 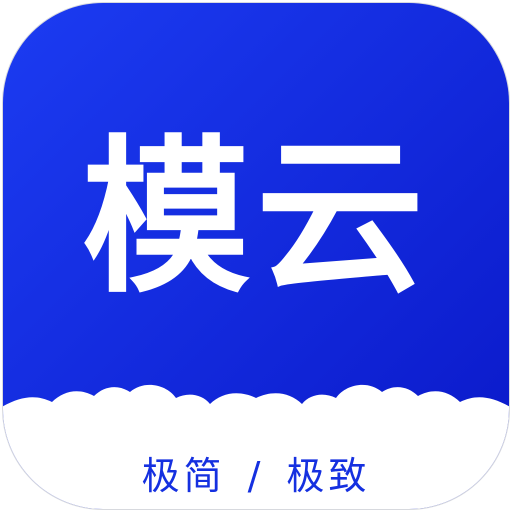 What do you see at coordinates (328, 476) in the screenshot?
I see `tagline-part-2: 极致` at bounding box center [328, 476].